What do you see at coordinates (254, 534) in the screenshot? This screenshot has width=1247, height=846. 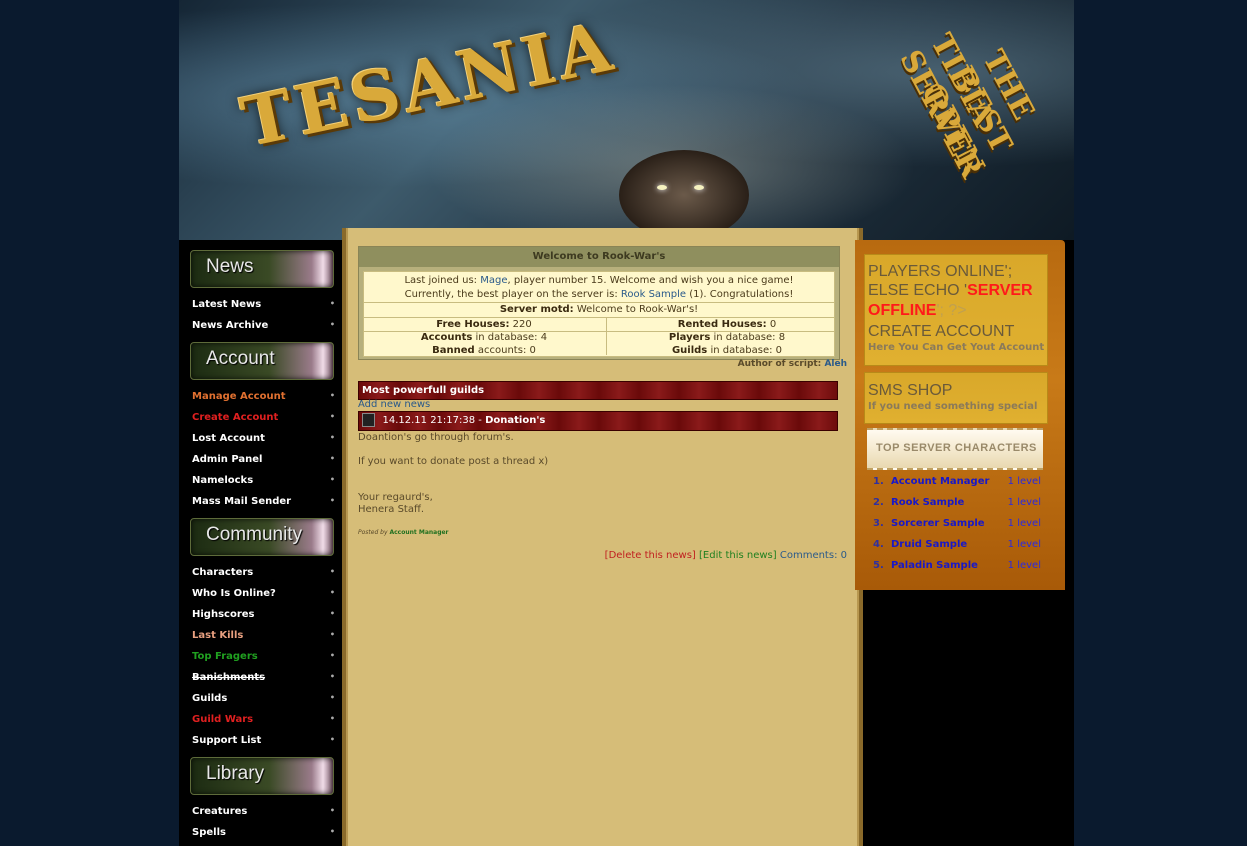 I see `menu-header-community-label: Community` at bounding box center [254, 534].